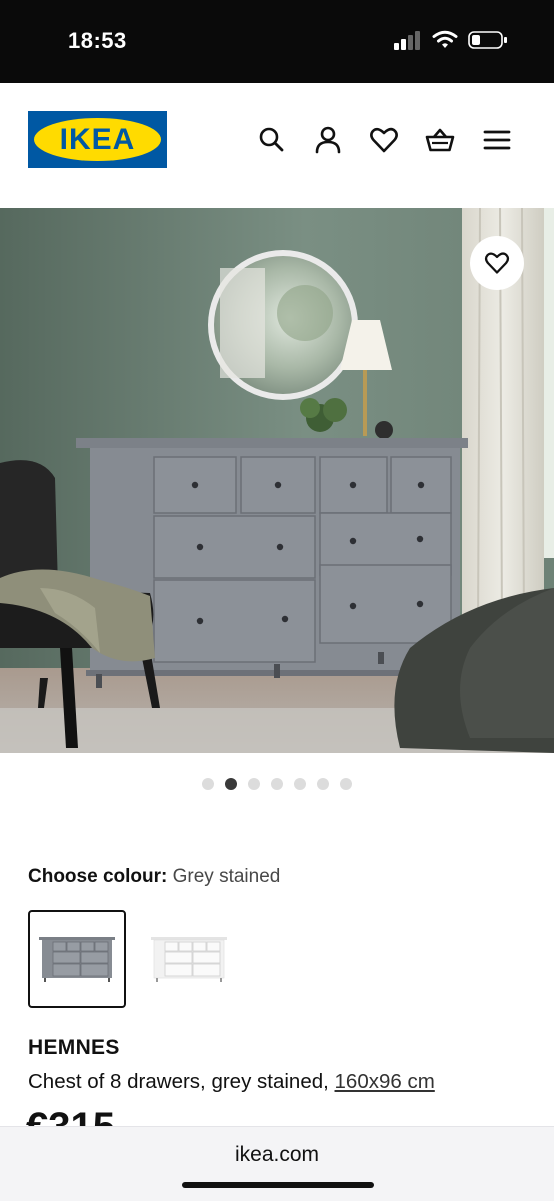 This screenshot has height=1201, width=554. Describe the element at coordinates (278, 1185) in the screenshot. I see `home-indicator` at that location.